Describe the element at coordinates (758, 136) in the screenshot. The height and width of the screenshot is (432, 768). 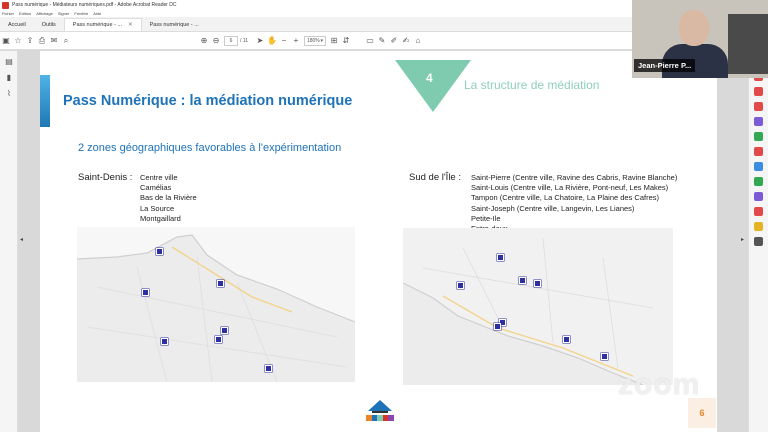
I see `organize-pages-icon` at that location.